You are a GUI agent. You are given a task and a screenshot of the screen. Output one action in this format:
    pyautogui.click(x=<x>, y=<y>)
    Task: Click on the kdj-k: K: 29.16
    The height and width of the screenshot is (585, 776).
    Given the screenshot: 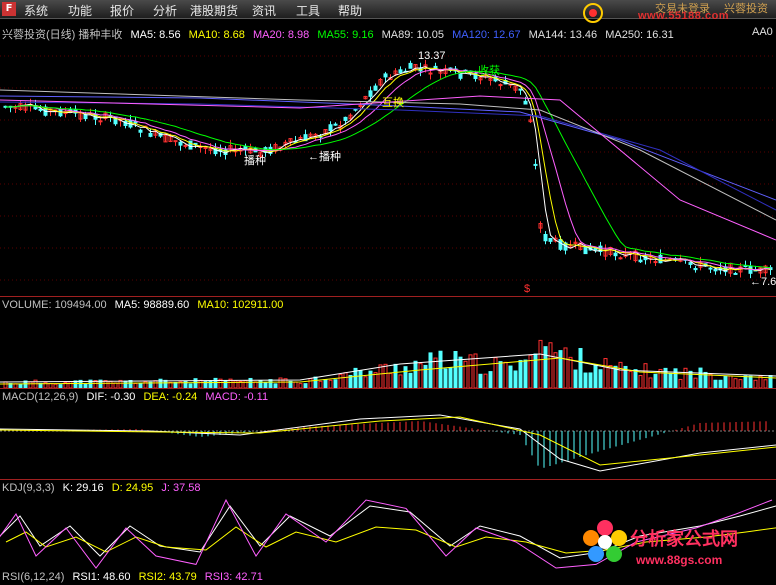 What is the action you would take?
    pyautogui.click(x=83, y=488)
    